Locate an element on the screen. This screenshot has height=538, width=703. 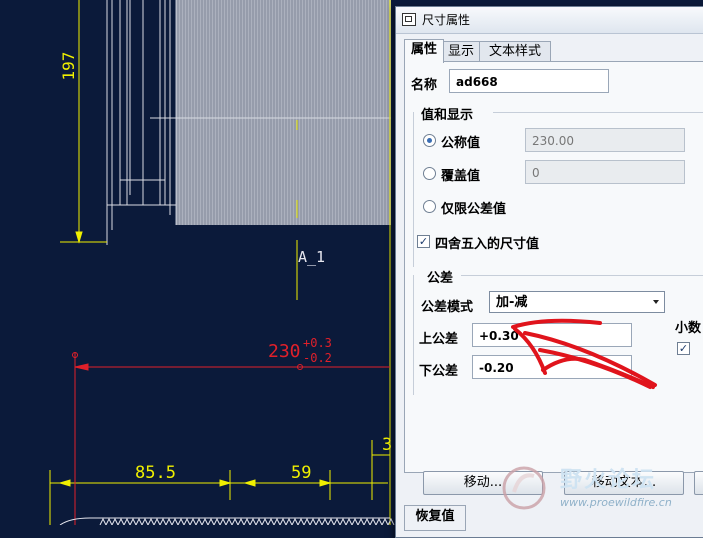
lower-tolerance-label: 下公差 is located at coordinates (439, 371).